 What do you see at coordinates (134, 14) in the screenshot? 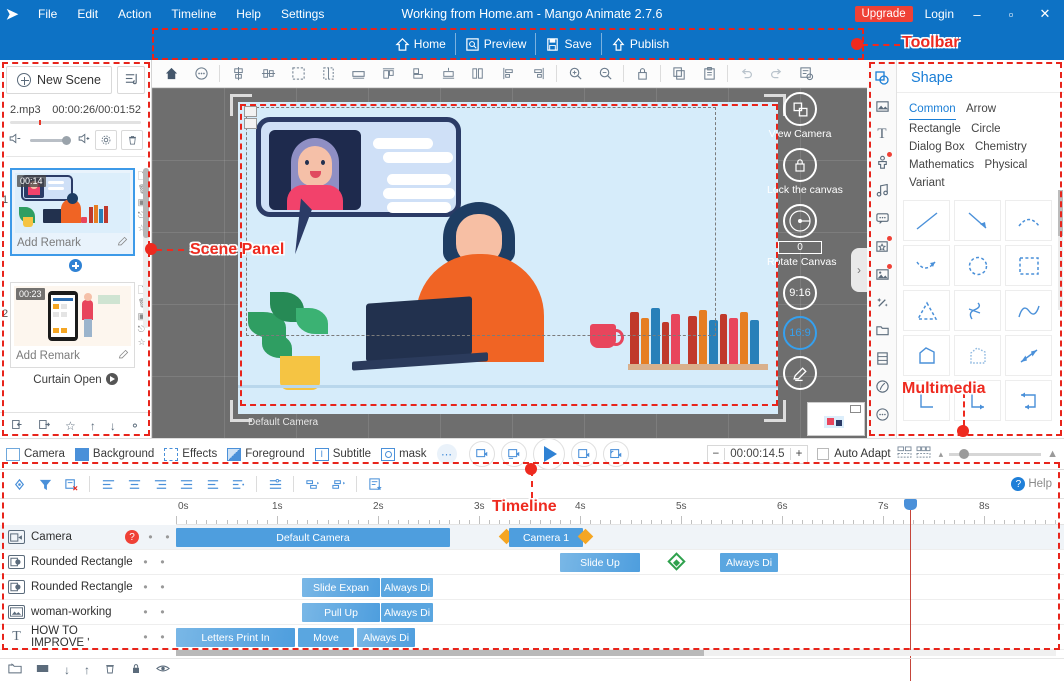
I see `menu-action: Action` at bounding box center [134, 14].